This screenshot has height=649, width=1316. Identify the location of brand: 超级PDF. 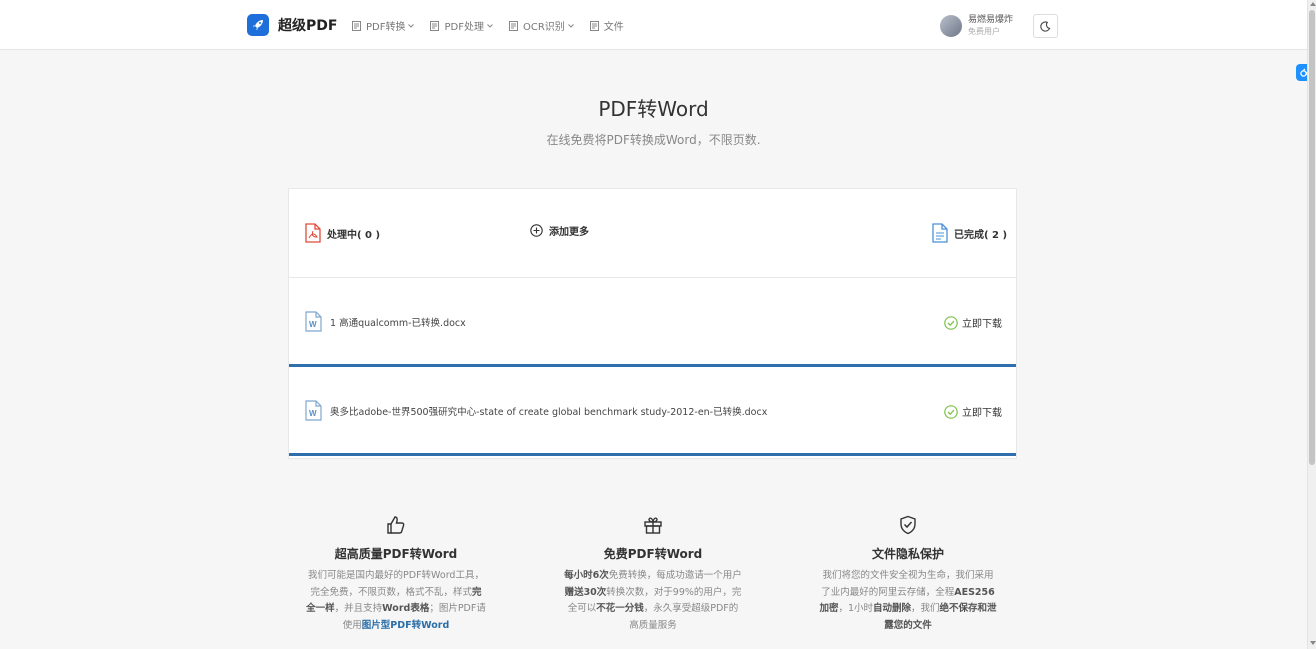
(292, 25).